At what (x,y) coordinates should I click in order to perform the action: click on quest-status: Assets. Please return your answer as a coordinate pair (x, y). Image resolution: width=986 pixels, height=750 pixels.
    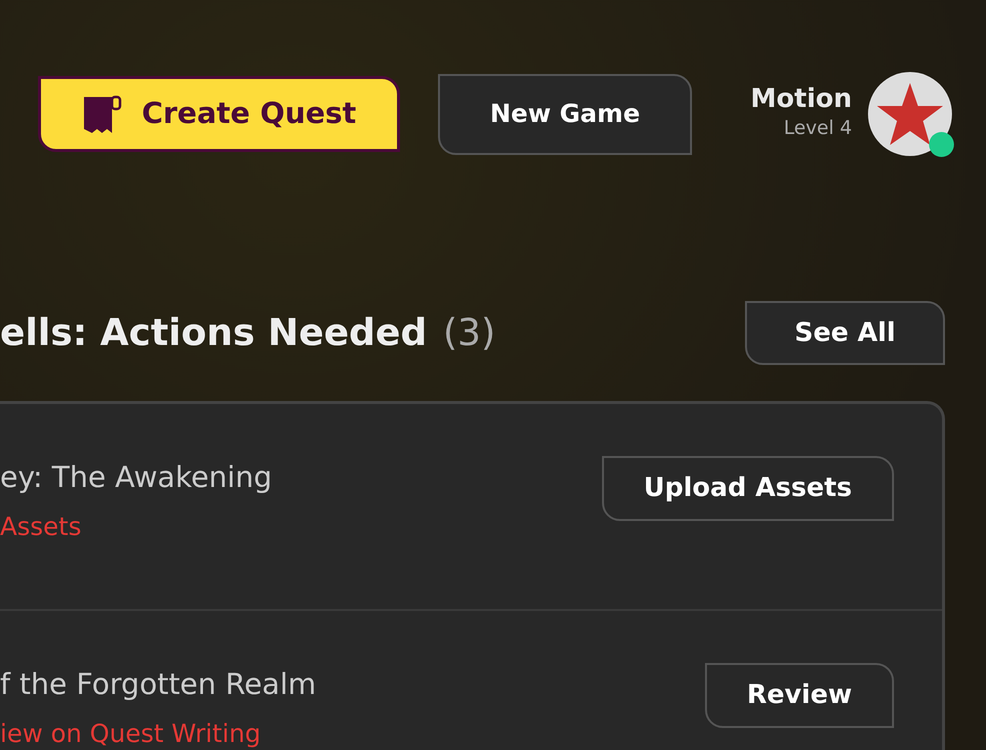
    Looking at the image, I should click on (41, 526).